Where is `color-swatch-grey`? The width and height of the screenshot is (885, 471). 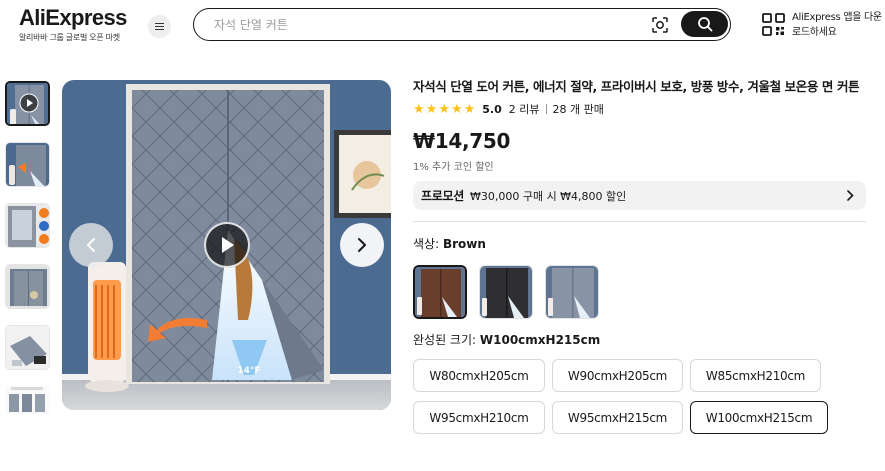
color-swatch-grey is located at coordinates (572, 292).